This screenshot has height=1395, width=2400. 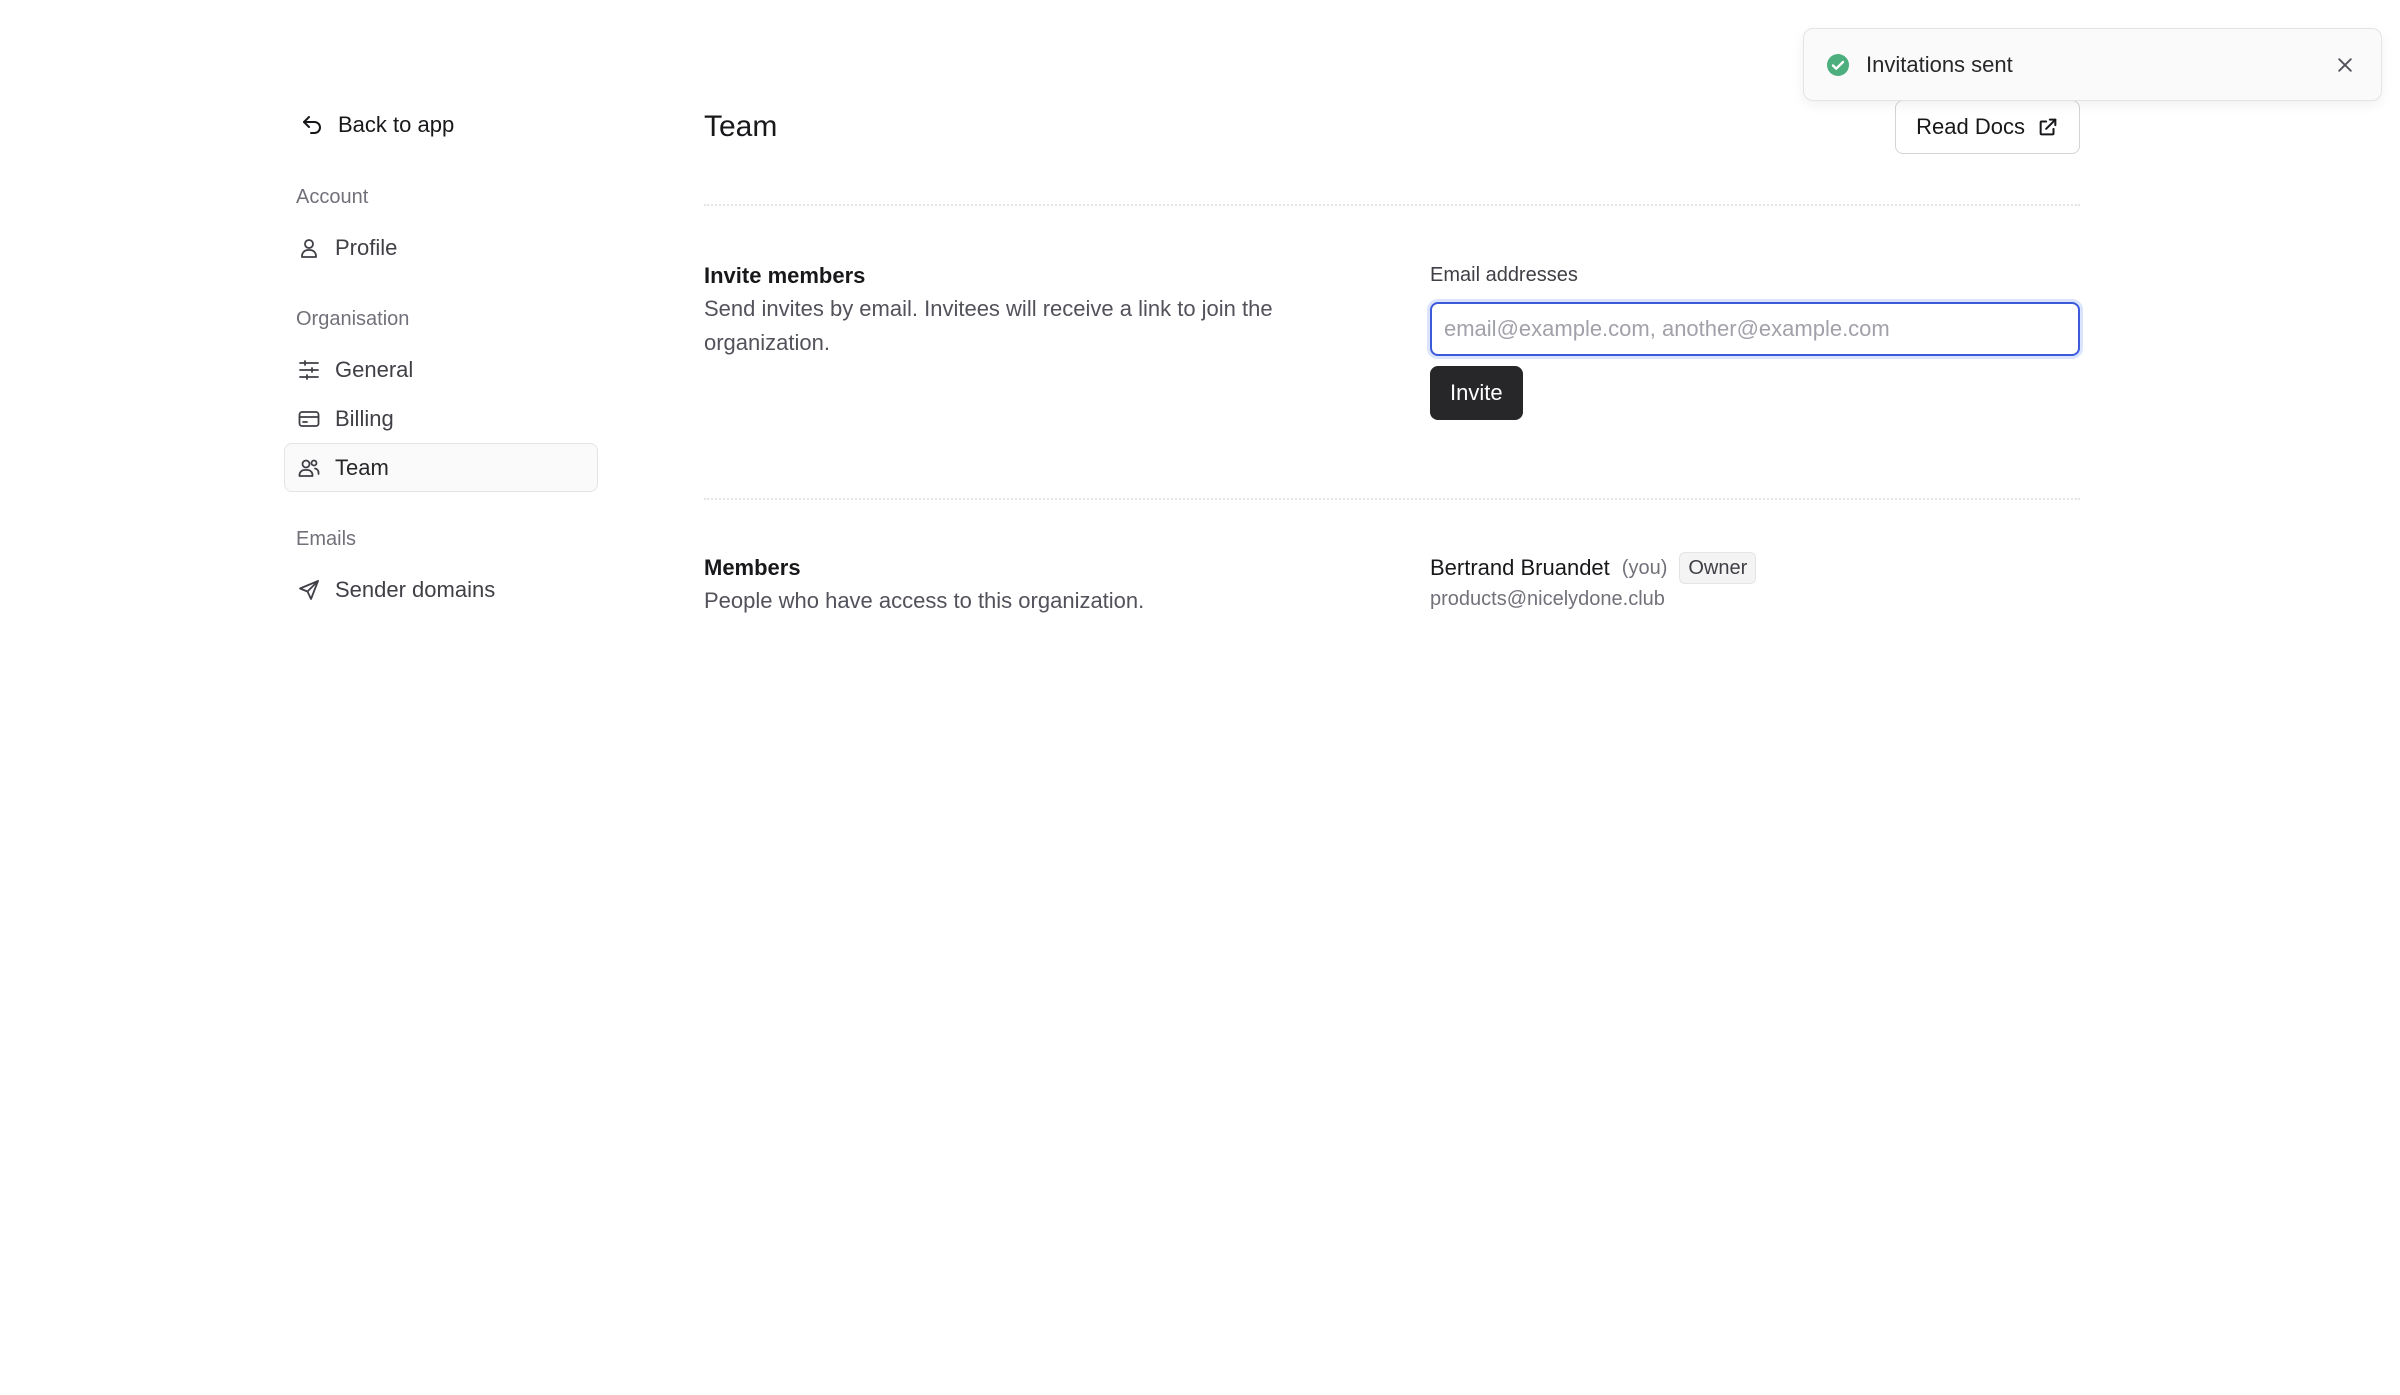 What do you see at coordinates (441, 467) in the screenshot?
I see `sidebar-item-team: Team` at bounding box center [441, 467].